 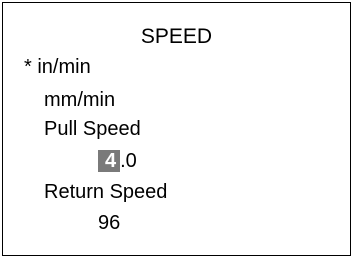 What do you see at coordinates (128, 161) in the screenshot?
I see `pull-speed-value-rest: .0` at bounding box center [128, 161].